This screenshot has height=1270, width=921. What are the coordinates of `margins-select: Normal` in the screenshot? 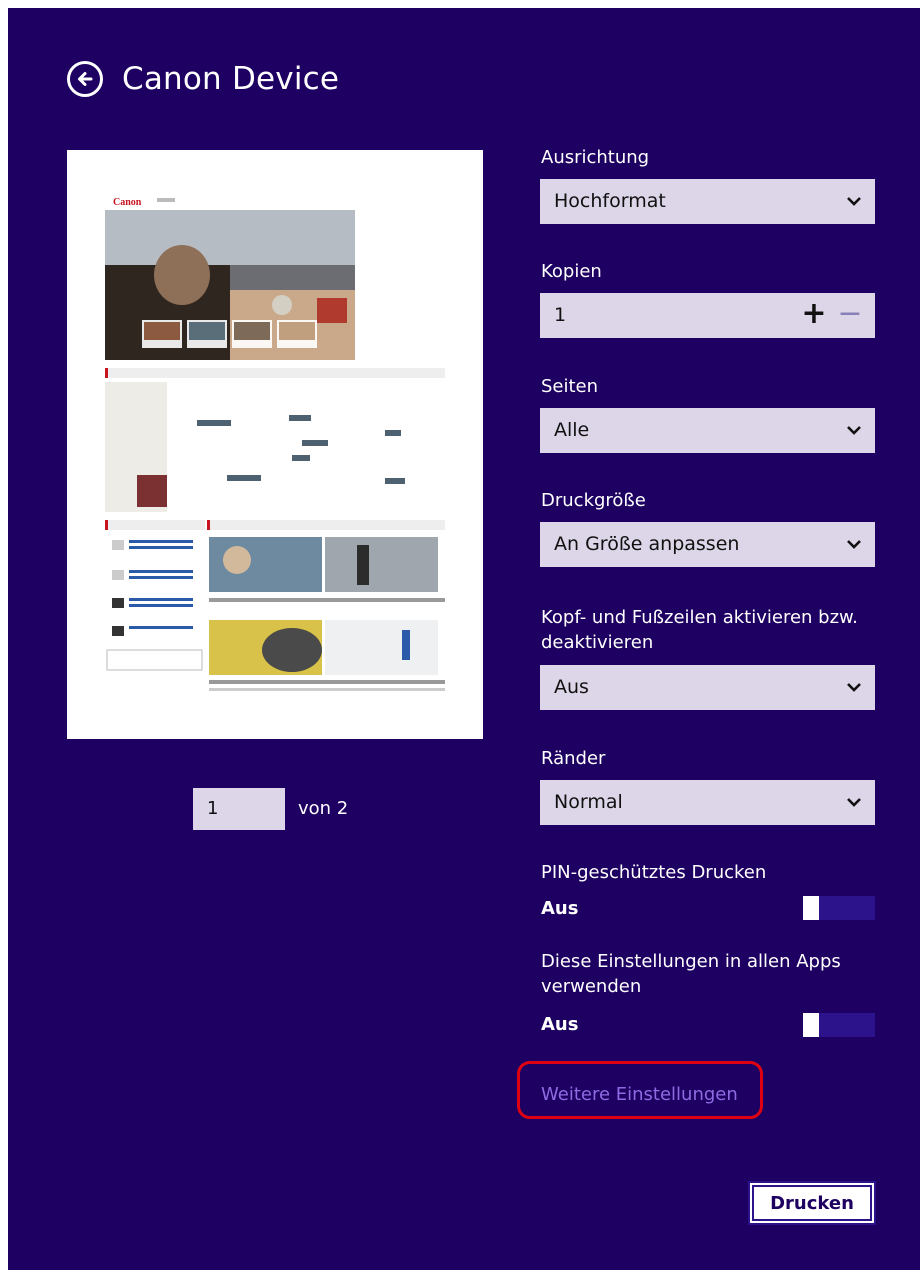 It's located at (707, 802).